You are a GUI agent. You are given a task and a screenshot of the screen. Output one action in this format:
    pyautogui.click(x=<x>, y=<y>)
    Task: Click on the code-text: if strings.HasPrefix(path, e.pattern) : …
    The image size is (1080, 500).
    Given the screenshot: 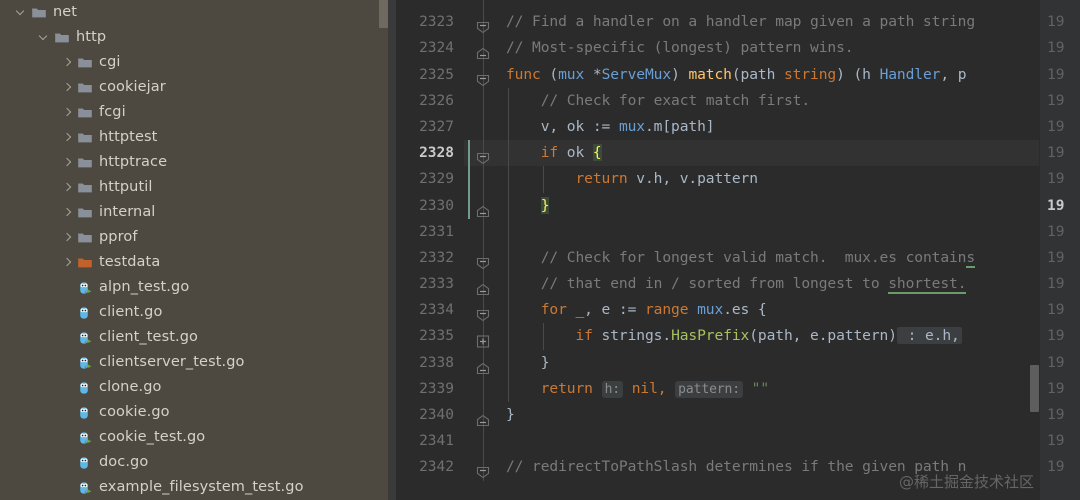 What is the action you would take?
    pyautogui.click(x=792, y=336)
    